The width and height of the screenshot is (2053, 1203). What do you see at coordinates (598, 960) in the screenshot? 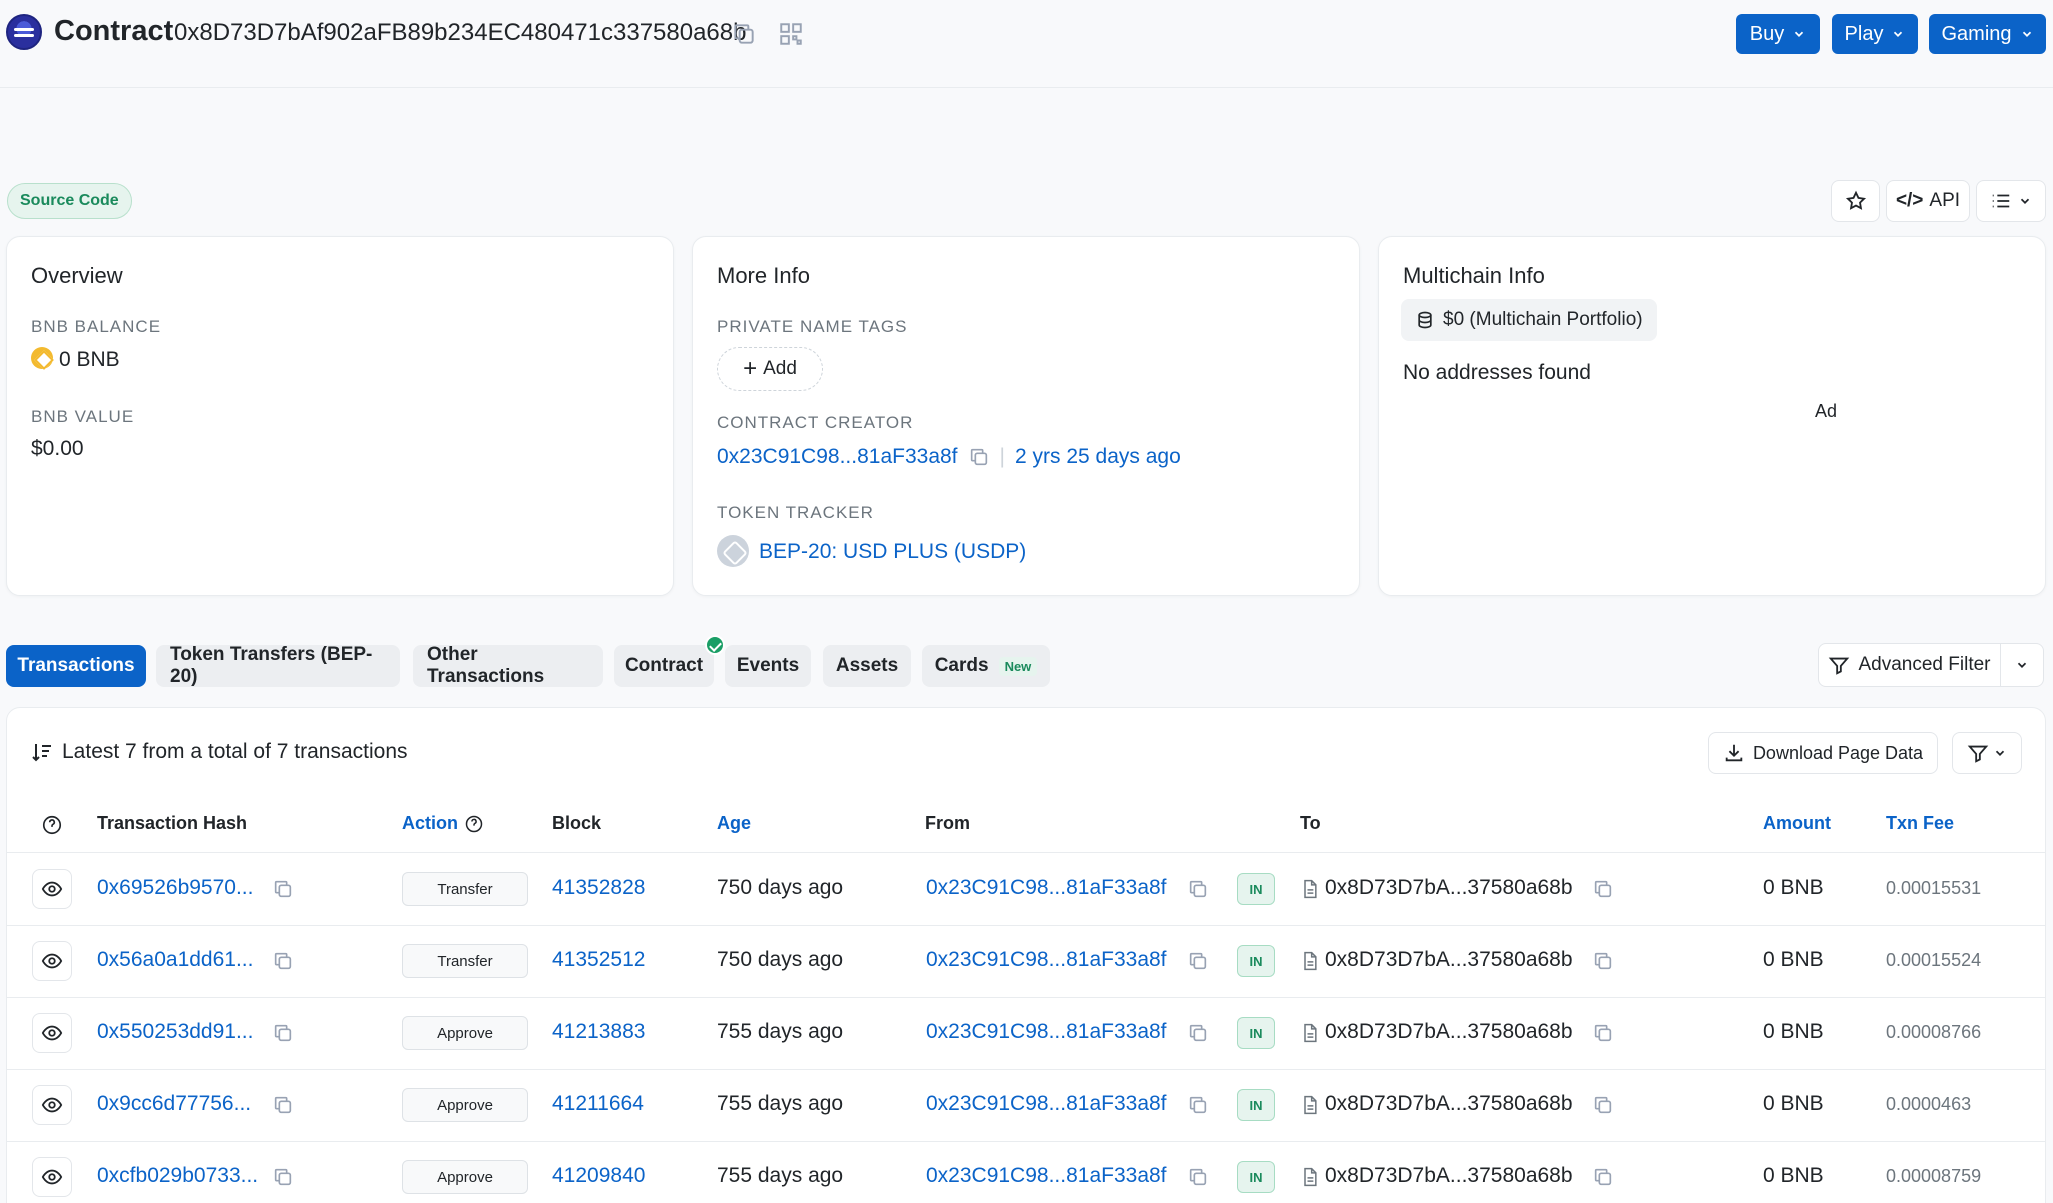
I see `block-link: 41352512` at bounding box center [598, 960].